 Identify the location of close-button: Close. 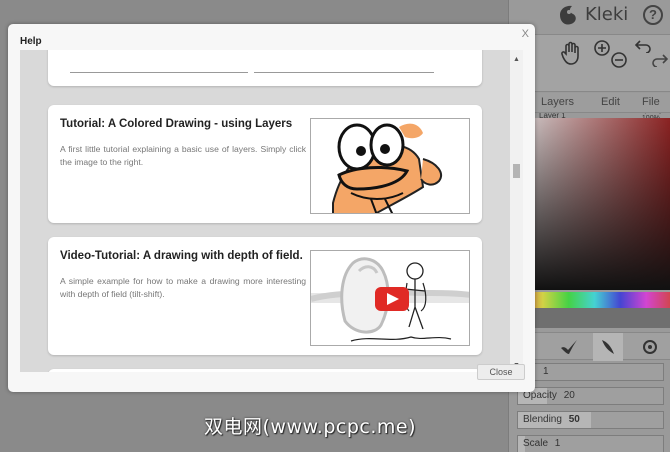
(501, 372).